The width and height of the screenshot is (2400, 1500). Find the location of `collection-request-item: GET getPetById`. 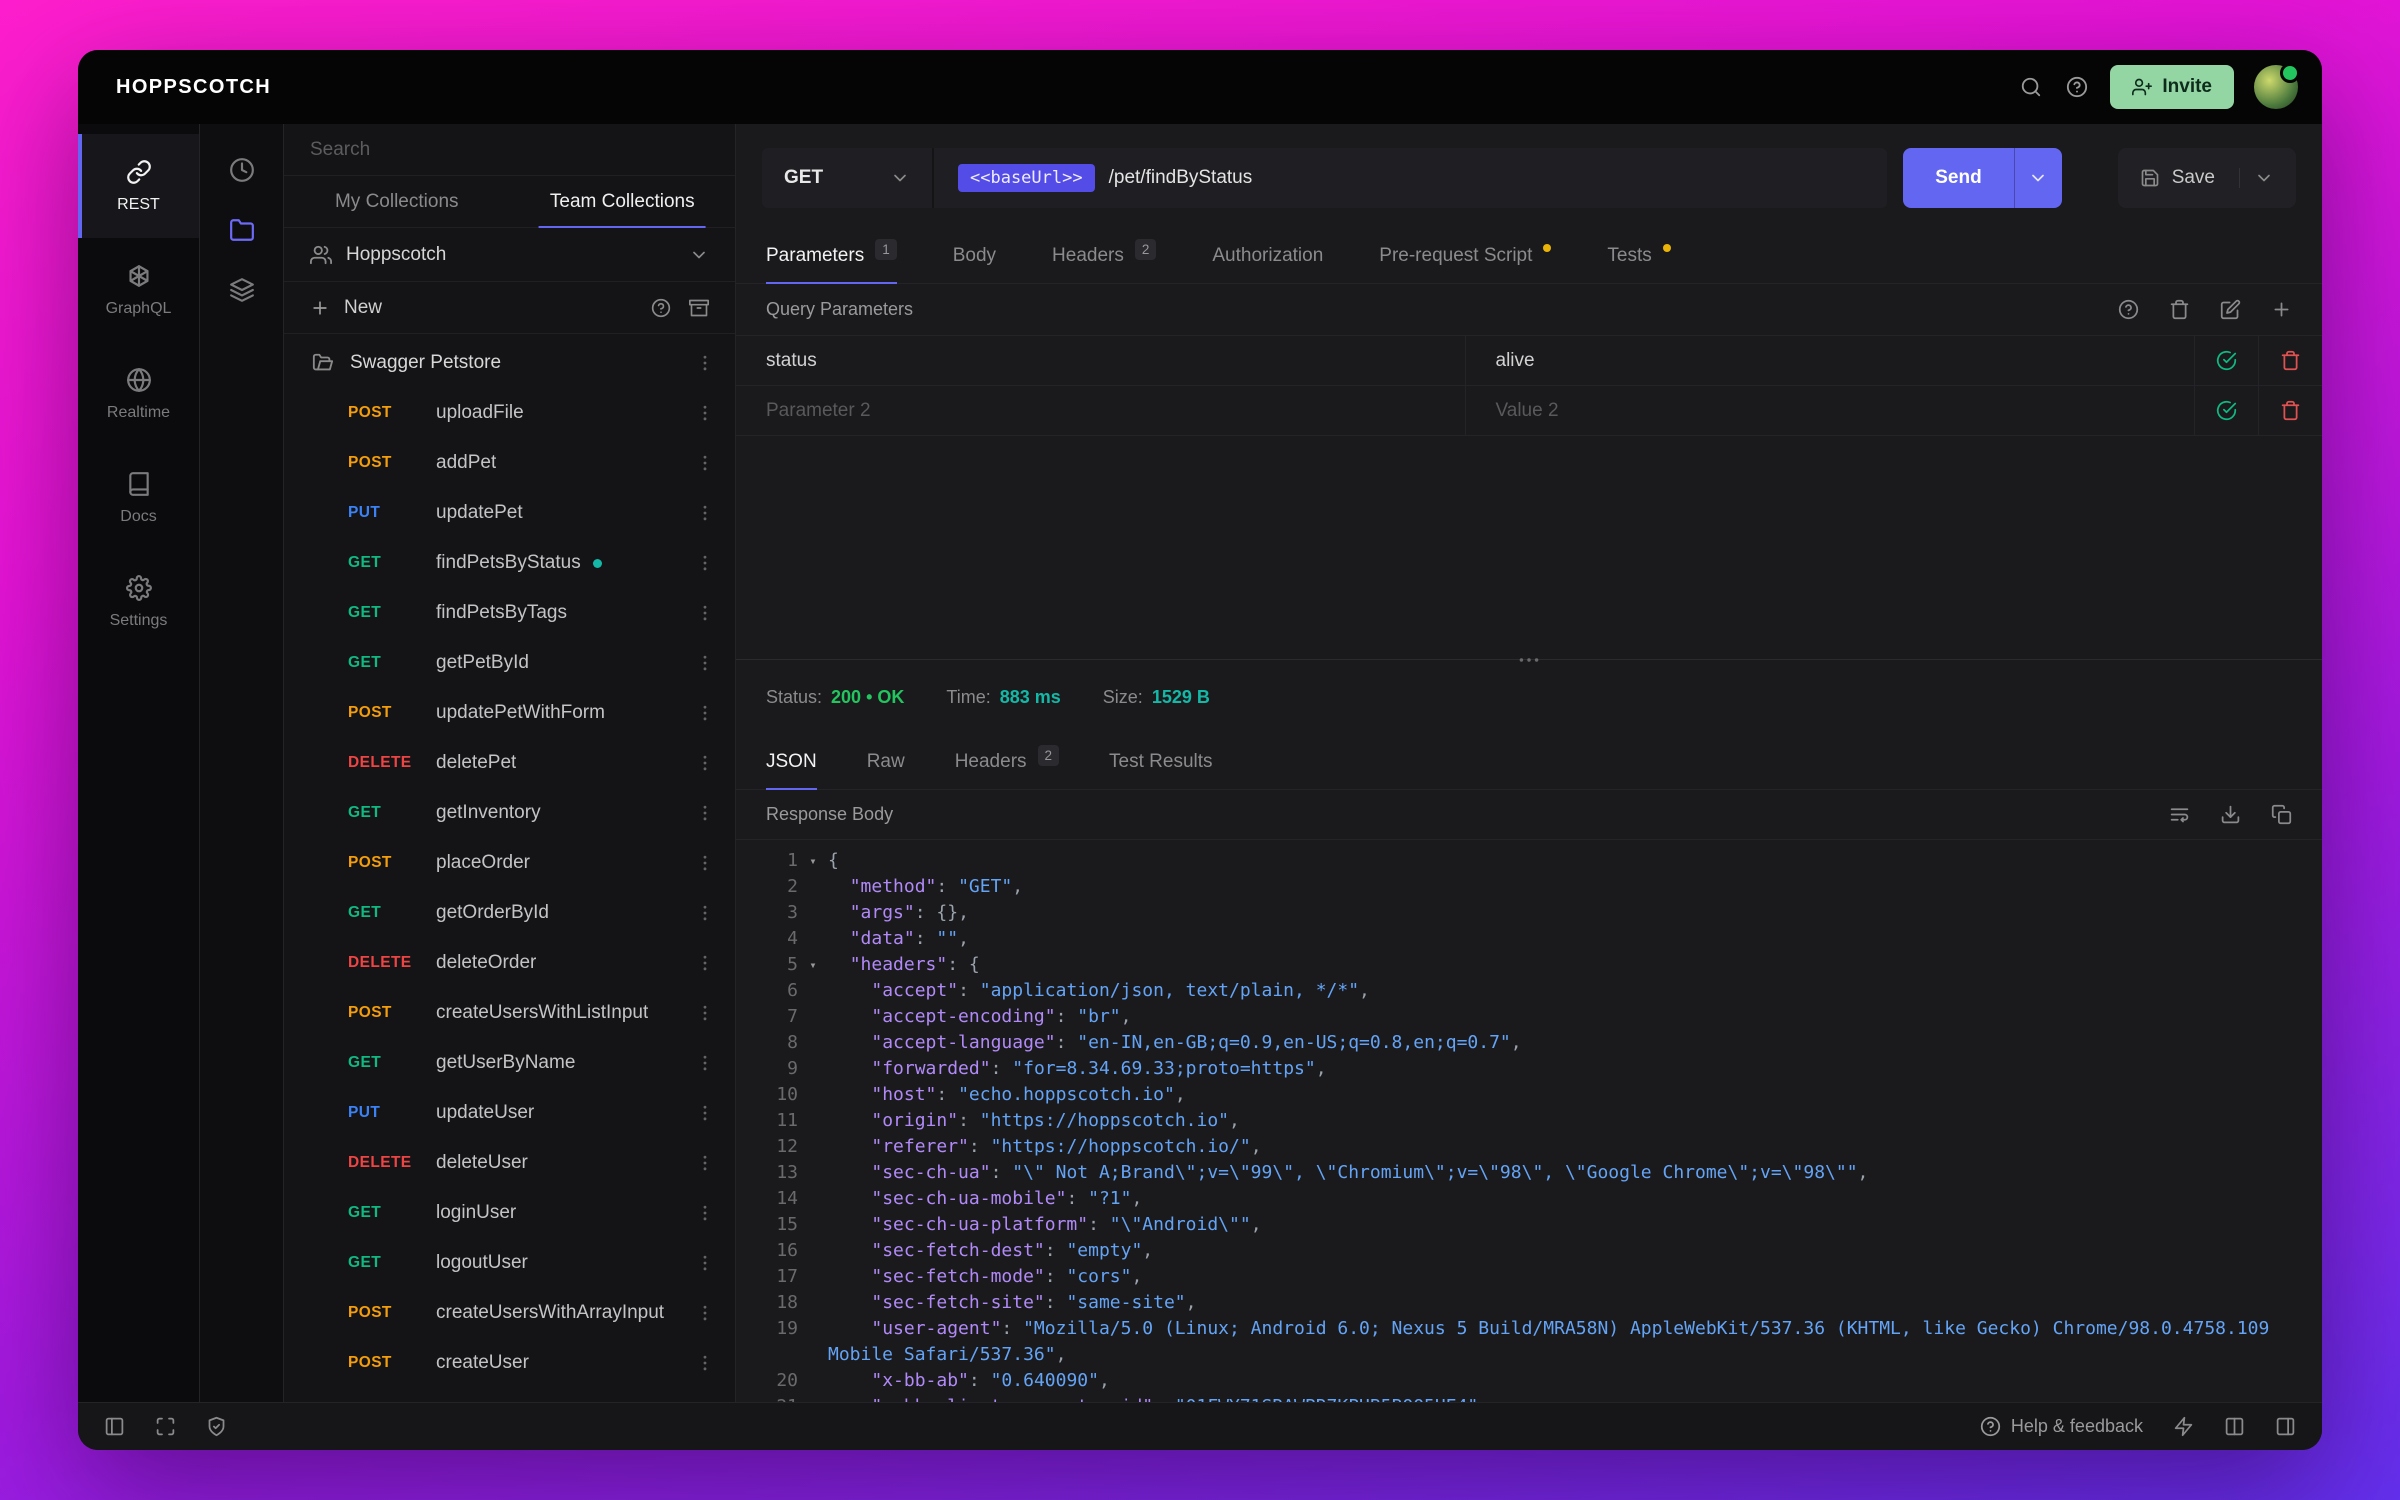

collection-request-item: GET getPetById is located at coordinates (509, 663).